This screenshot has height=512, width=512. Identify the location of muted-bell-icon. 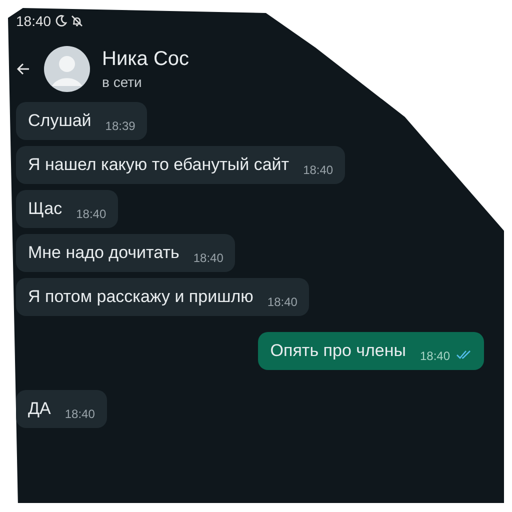
(77, 21).